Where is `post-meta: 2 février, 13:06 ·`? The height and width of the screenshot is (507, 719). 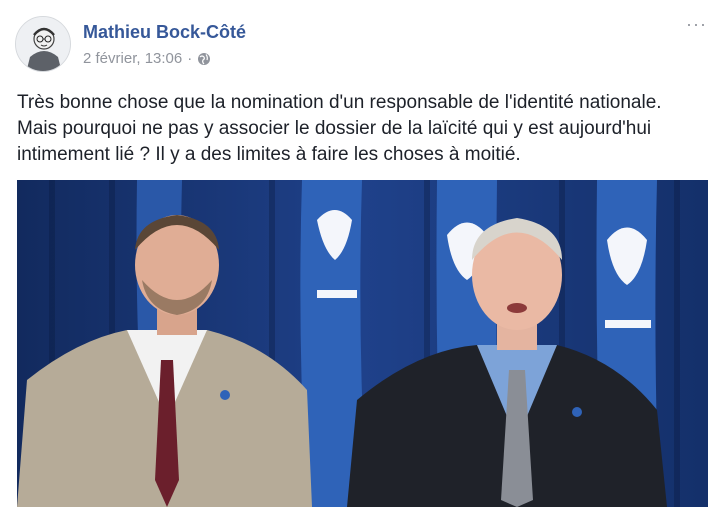 post-meta: 2 février, 13:06 · is located at coordinates (147, 58).